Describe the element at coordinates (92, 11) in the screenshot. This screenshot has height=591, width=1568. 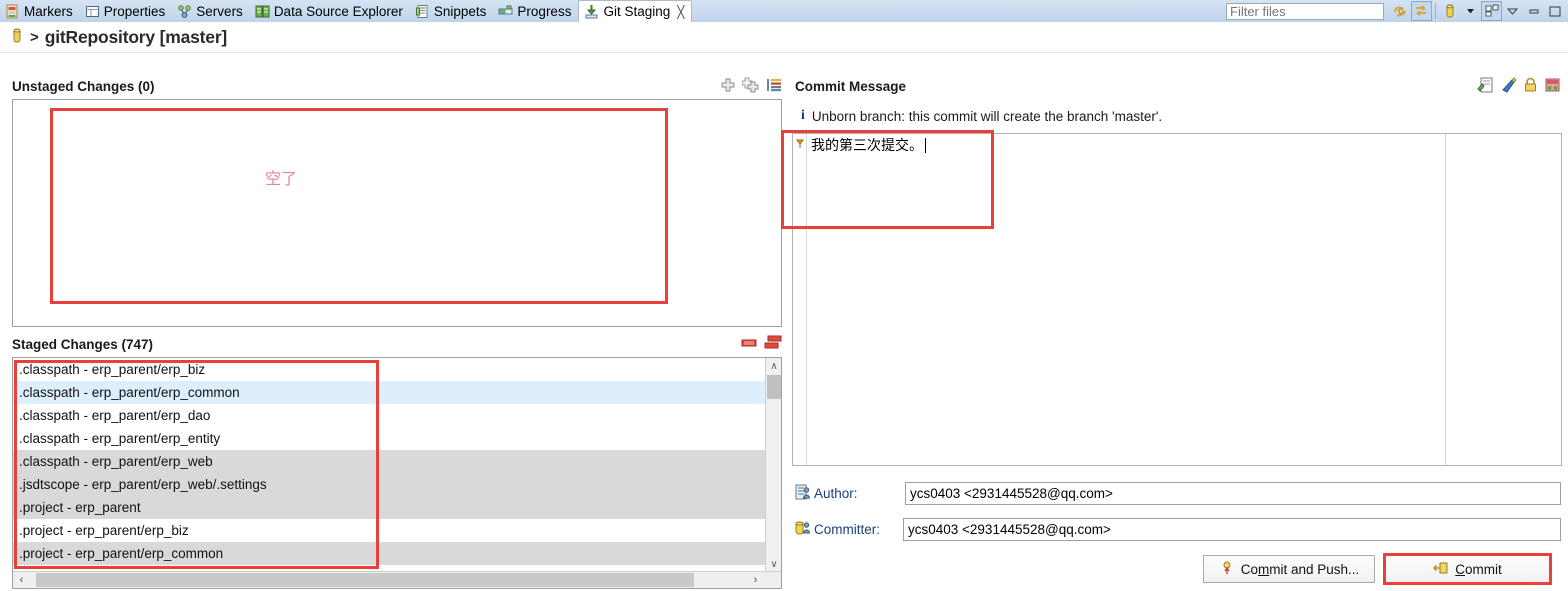
I see `properties-icon` at that location.